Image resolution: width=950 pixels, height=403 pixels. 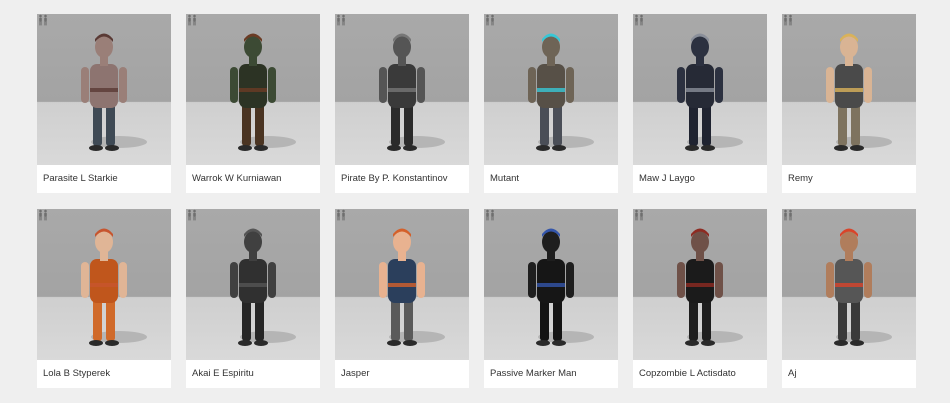 What do you see at coordinates (792, 373) in the screenshot?
I see `character-name: Aj` at bounding box center [792, 373].